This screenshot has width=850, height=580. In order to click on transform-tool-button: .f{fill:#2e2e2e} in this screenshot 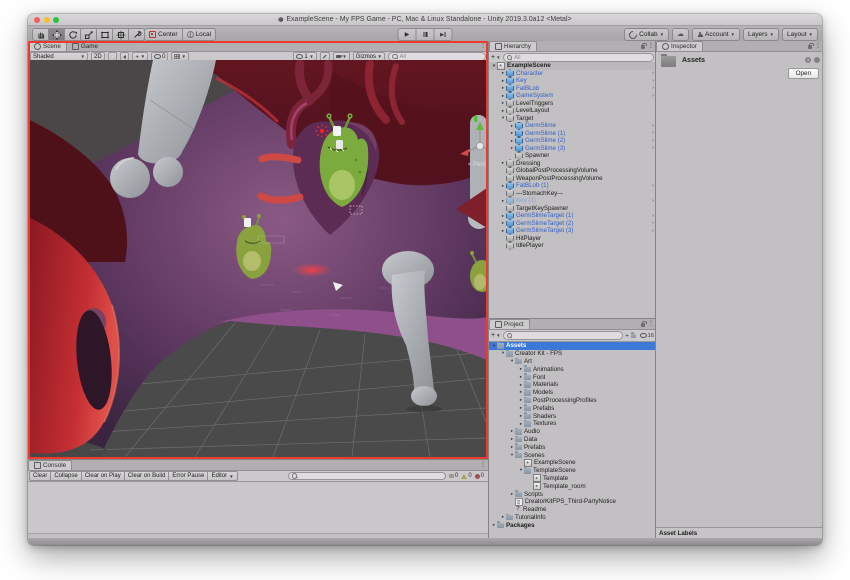, I will do `click(121, 34)`.